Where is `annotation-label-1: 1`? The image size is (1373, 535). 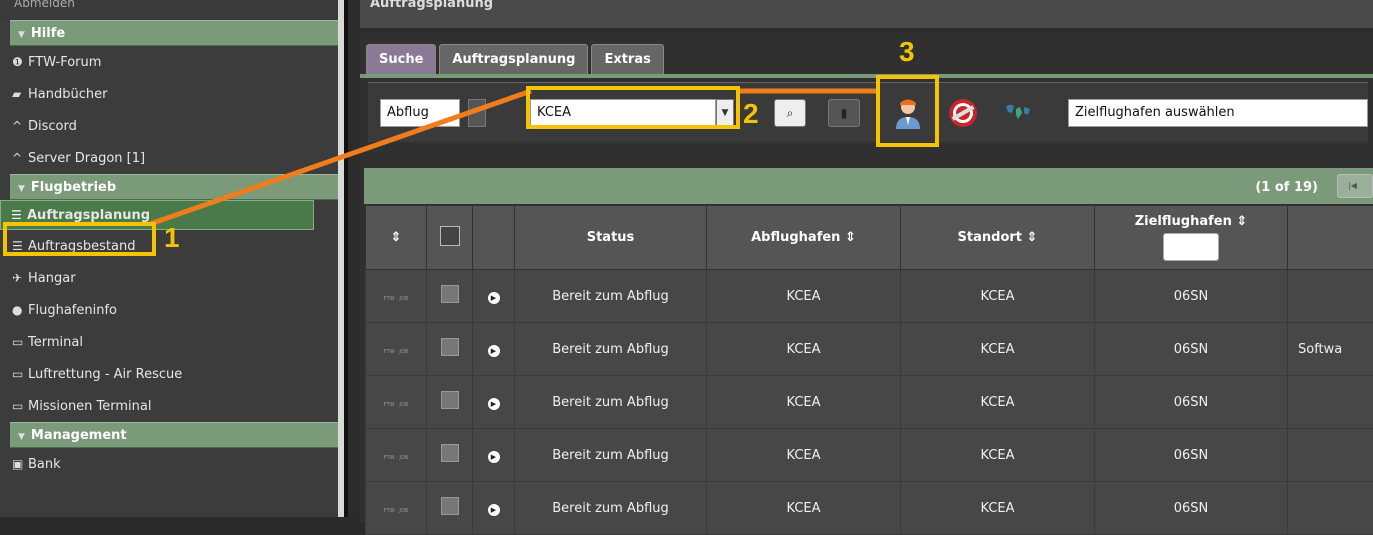
annotation-label-1: 1 is located at coordinates (172, 238).